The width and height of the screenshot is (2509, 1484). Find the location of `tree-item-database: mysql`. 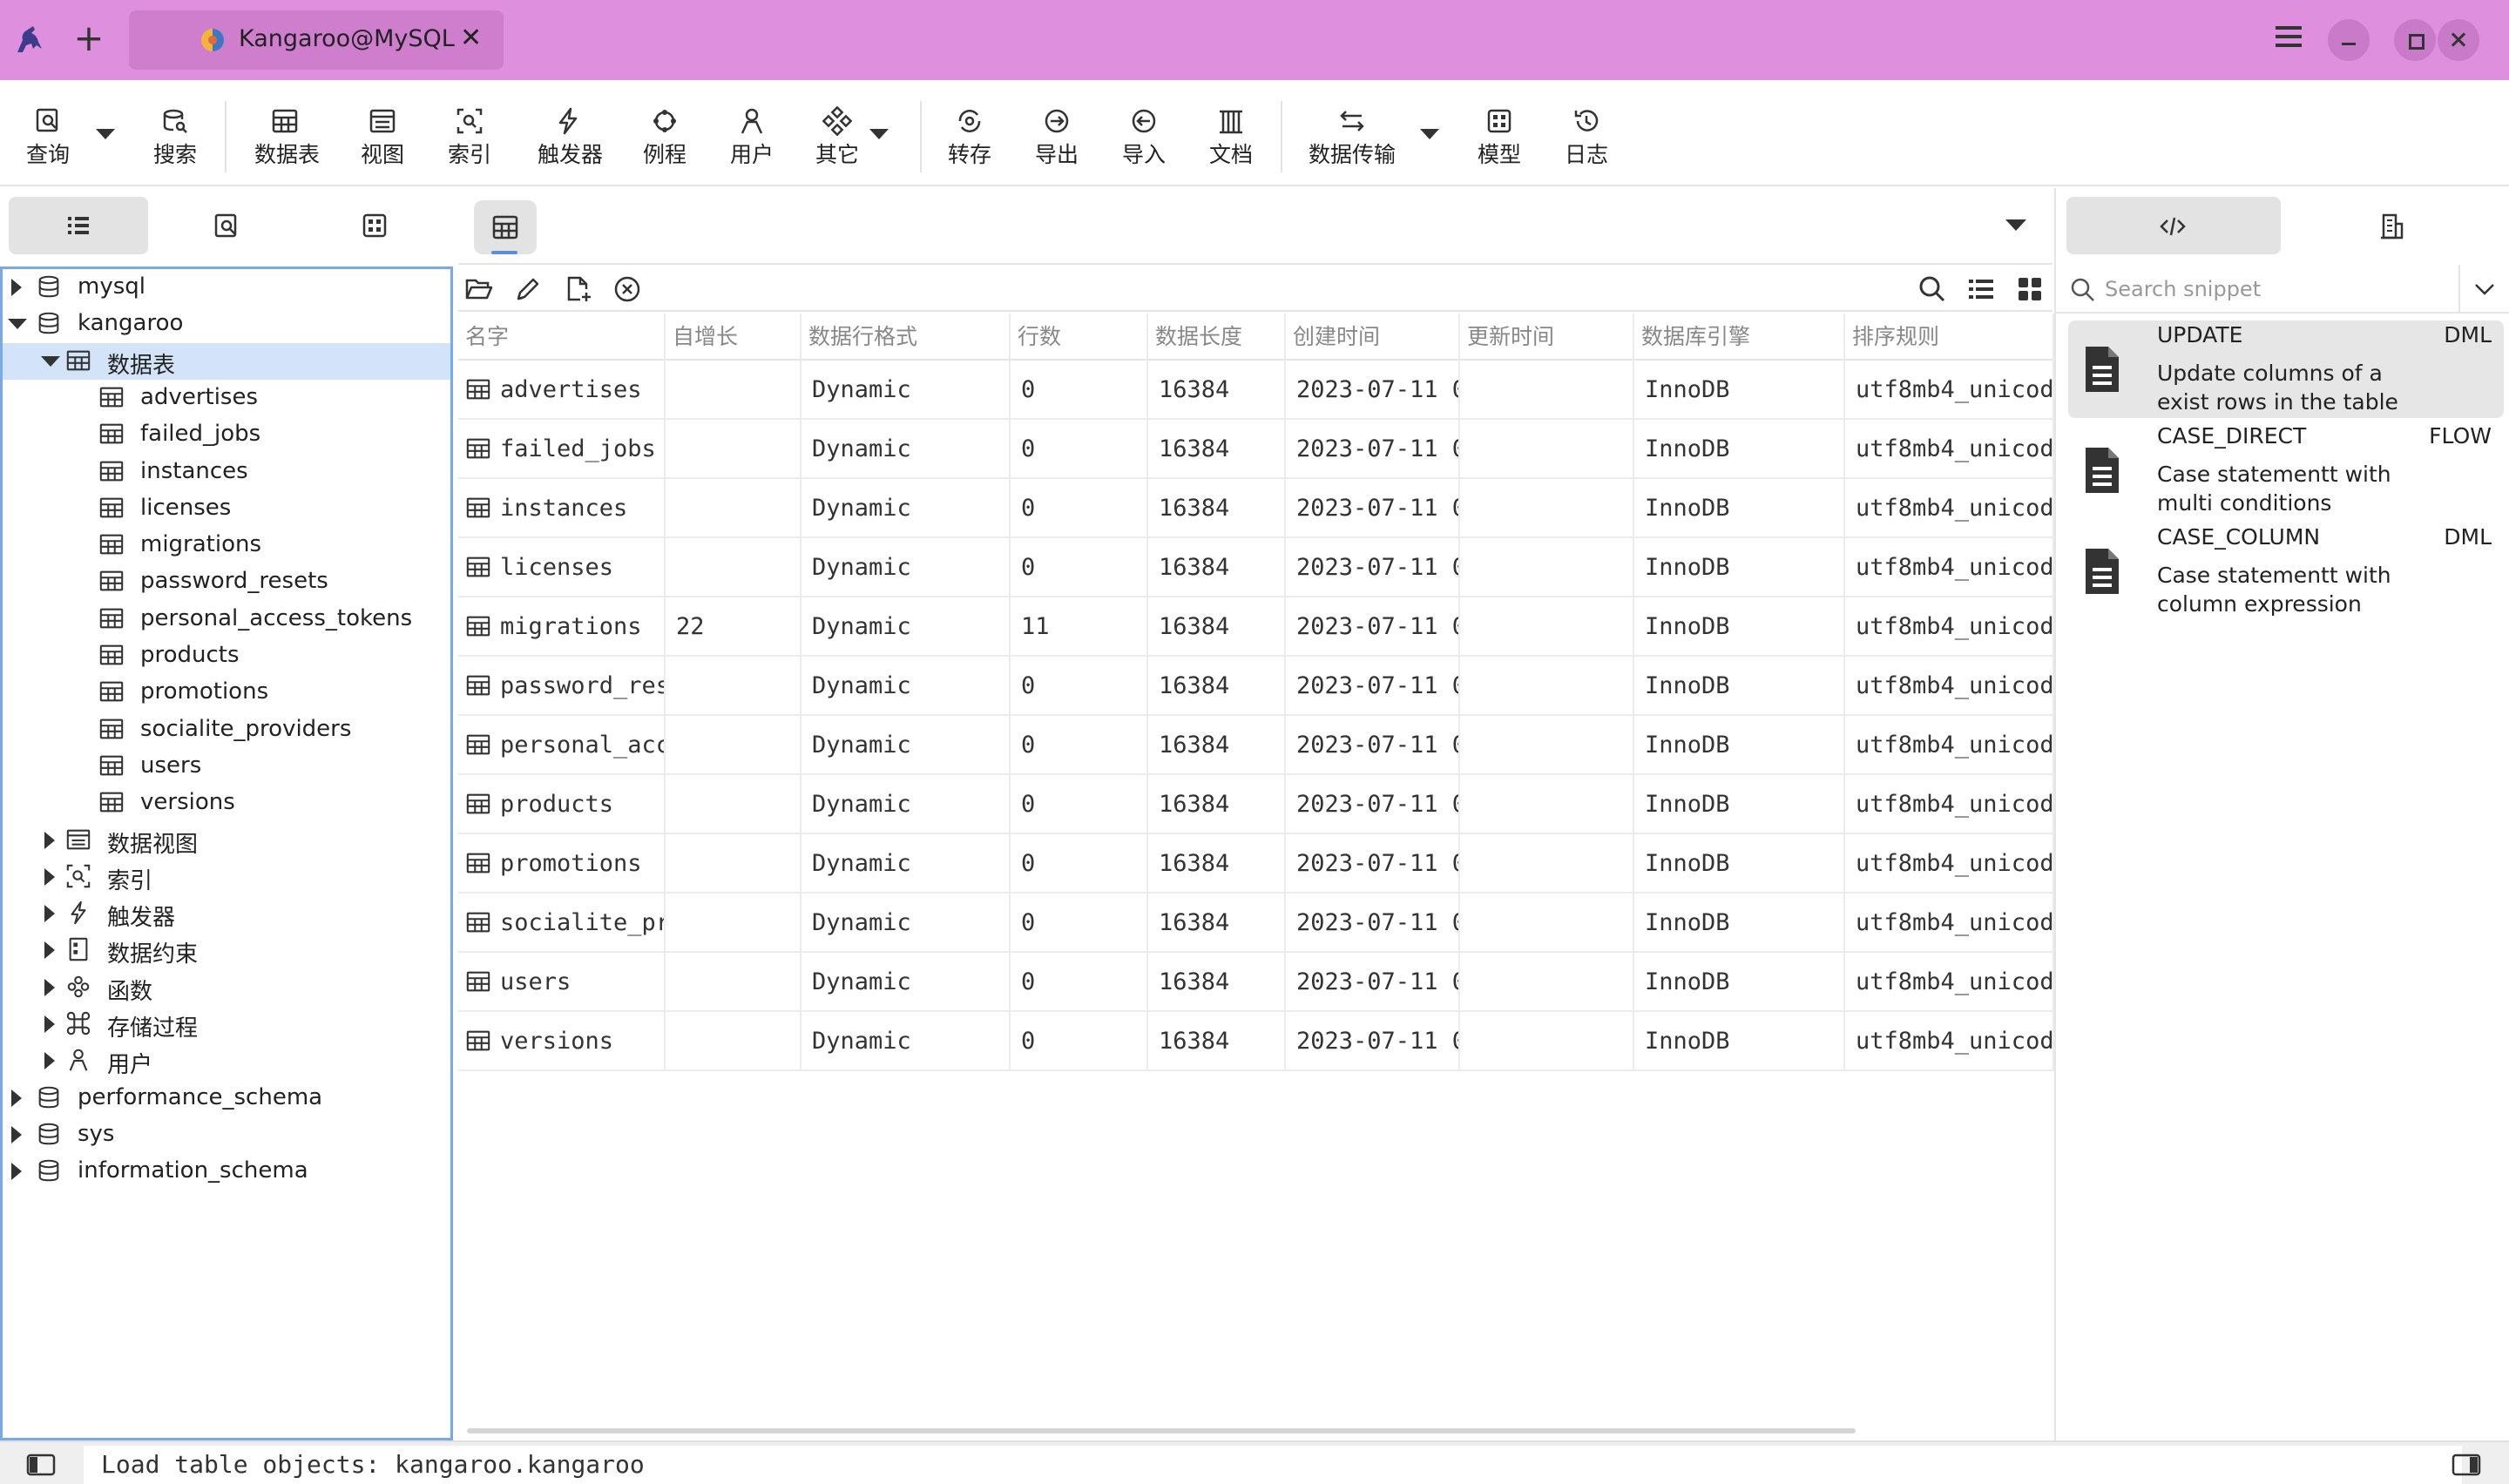

tree-item-database: mysql is located at coordinates (226, 287).